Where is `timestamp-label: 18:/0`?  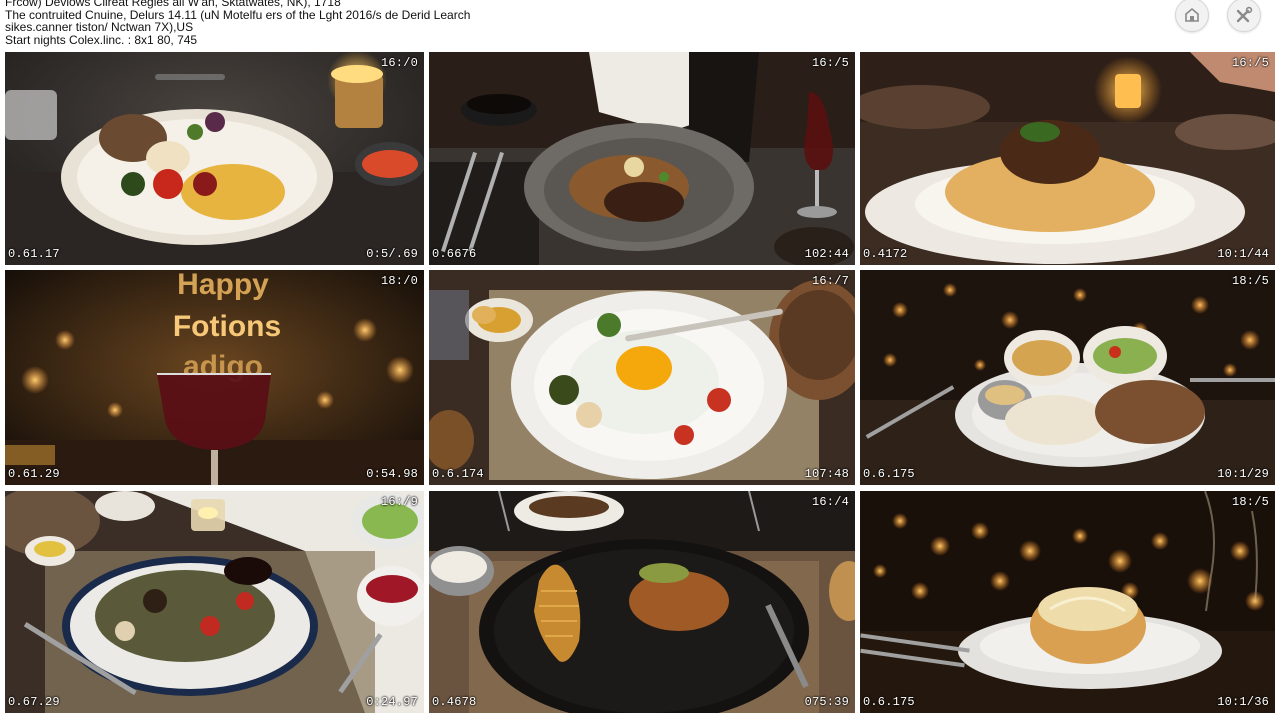
timestamp-label: 18:/0 is located at coordinates (399, 281).